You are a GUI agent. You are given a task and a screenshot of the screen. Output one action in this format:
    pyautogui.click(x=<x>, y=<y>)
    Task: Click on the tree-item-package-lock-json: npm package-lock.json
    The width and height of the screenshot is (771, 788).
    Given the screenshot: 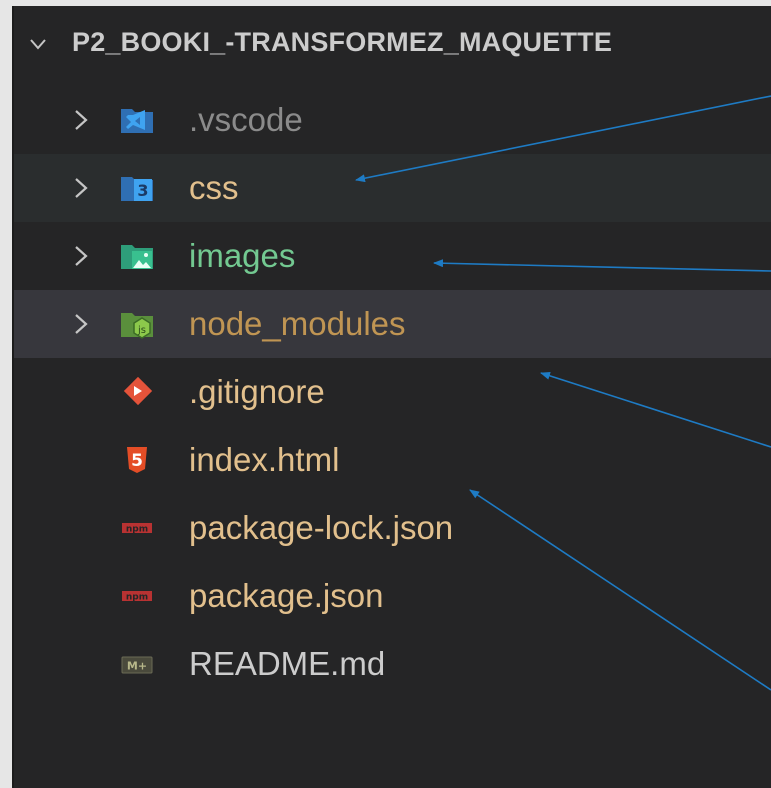 What is the action you would take?
    pyautogui.click(x=392, y=528)
    